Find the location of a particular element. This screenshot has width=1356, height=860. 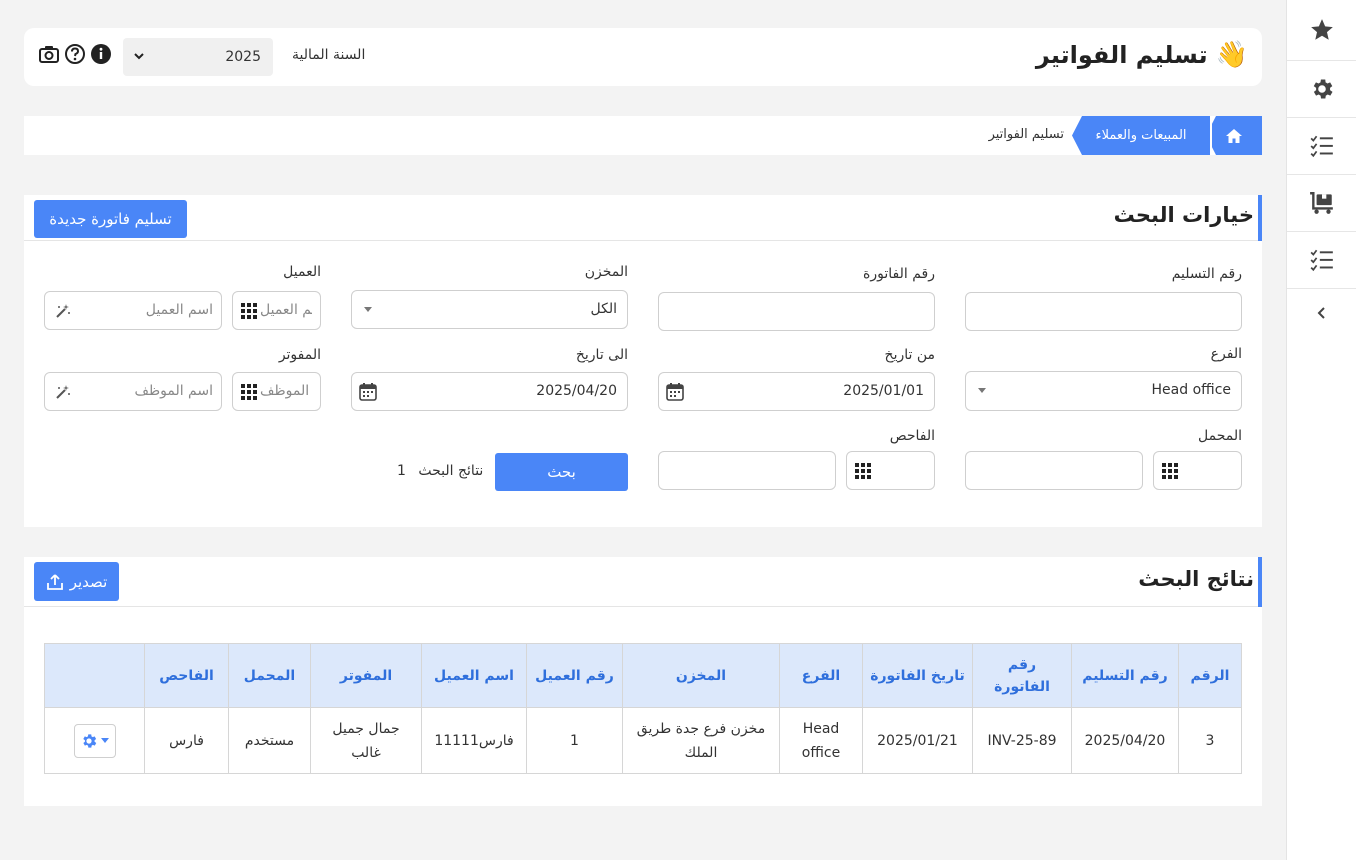

invoice-no-label: رقم الفاتورة is located at coordinates (899, 274).